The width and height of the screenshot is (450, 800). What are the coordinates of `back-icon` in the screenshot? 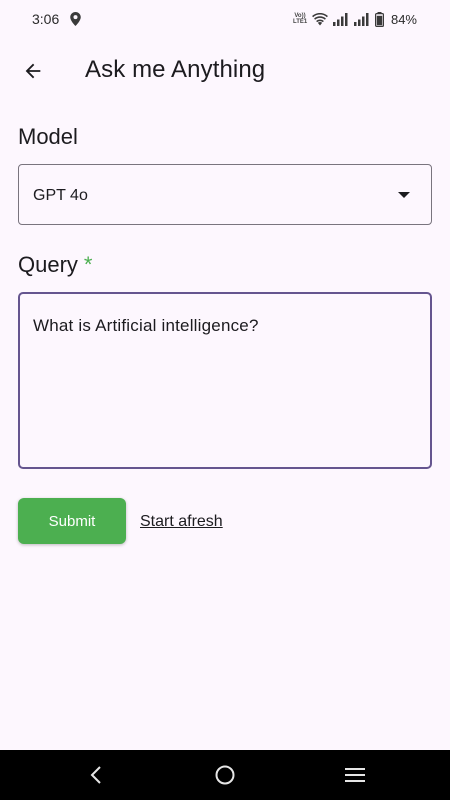 It's located at (95, 775).